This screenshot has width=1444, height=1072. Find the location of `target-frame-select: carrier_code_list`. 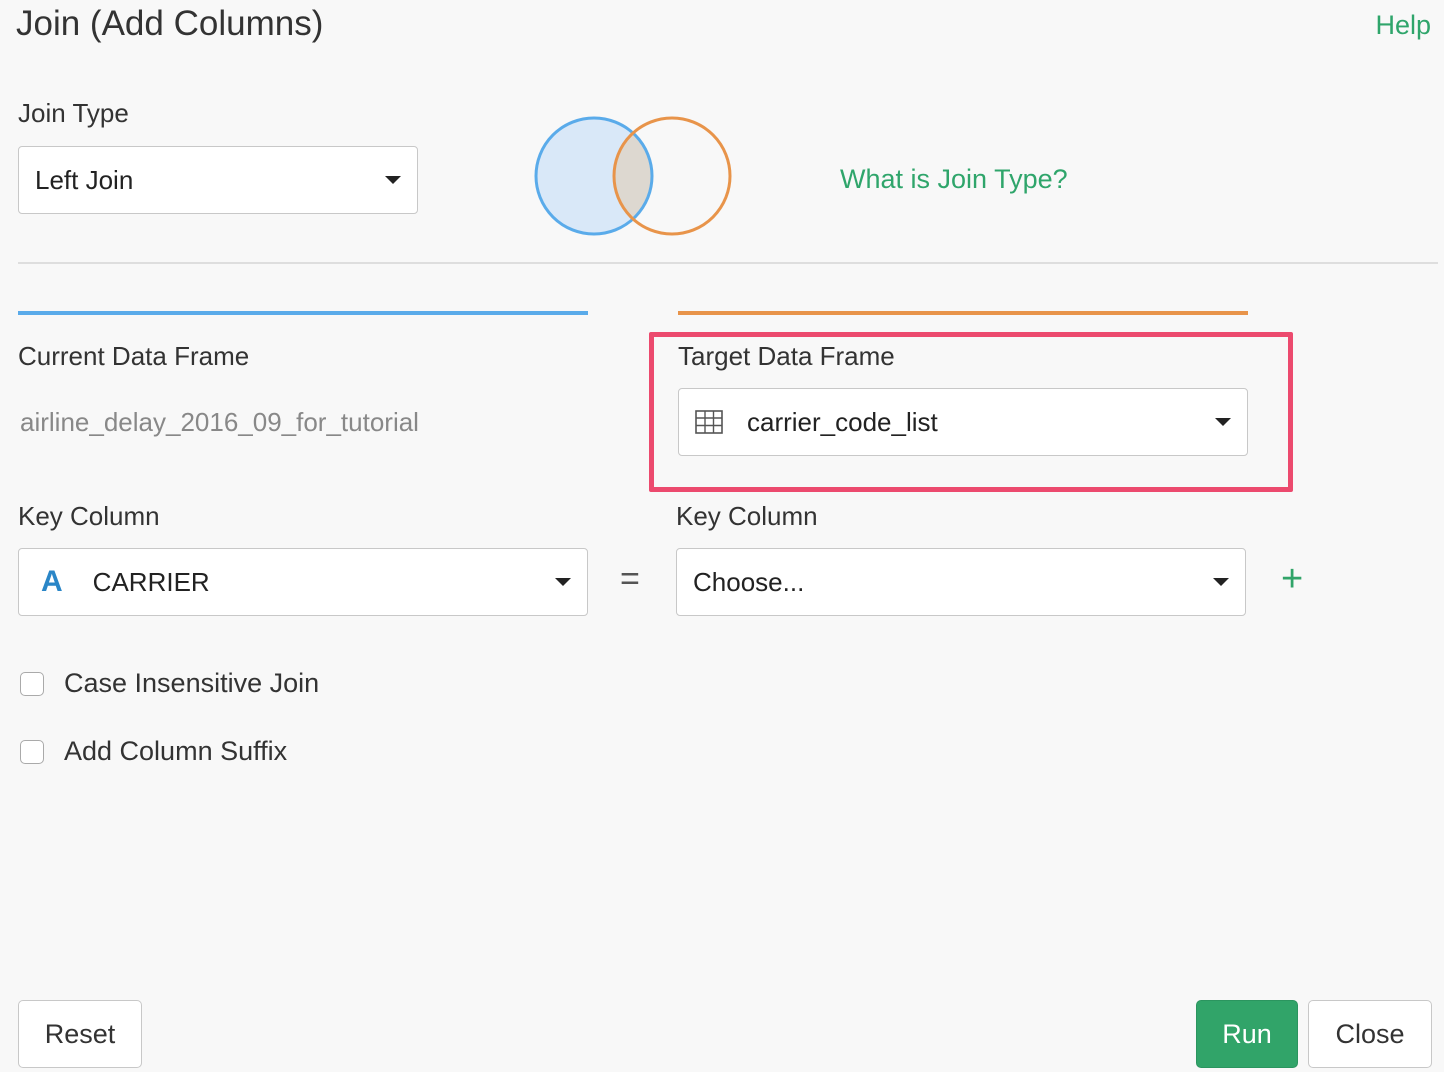

target-frame-select: carrier_code_list is located at coordinates (963, 422).